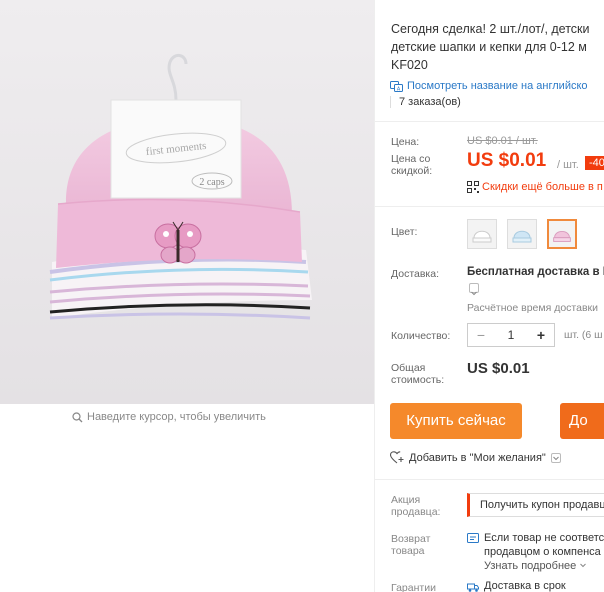  I want to click on color-swatch-white, so click(482, 234).